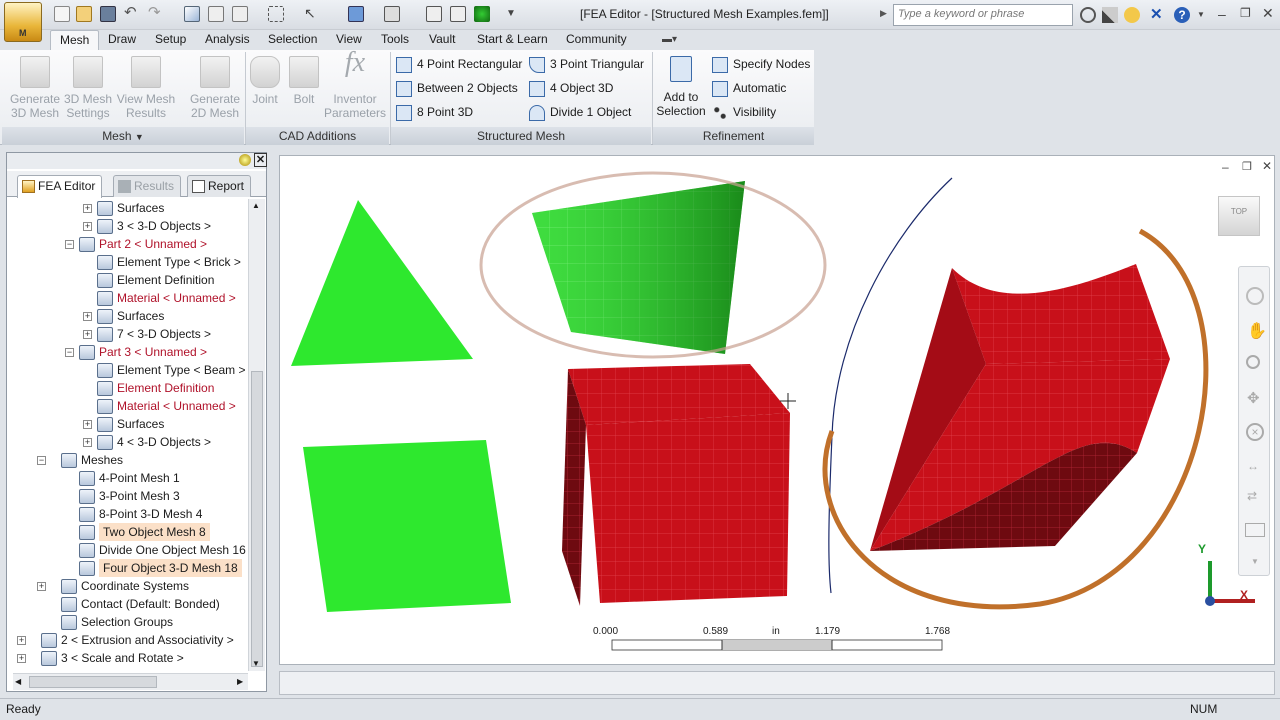 Image resolution: width=1280 pixels, height=720 pixels. I want to click on search-icon, so click(1088, 15).